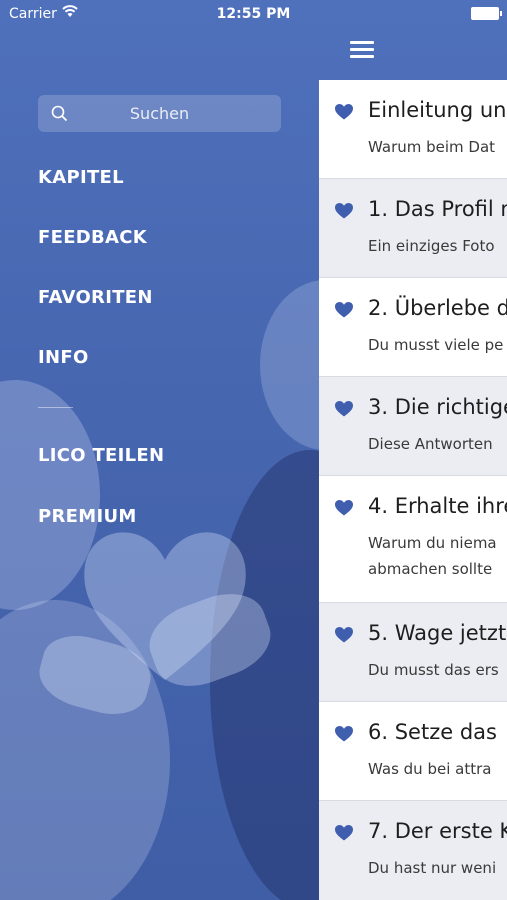  I want to click on menu-item-feedback: FEEDBACK, so click(92, 237).